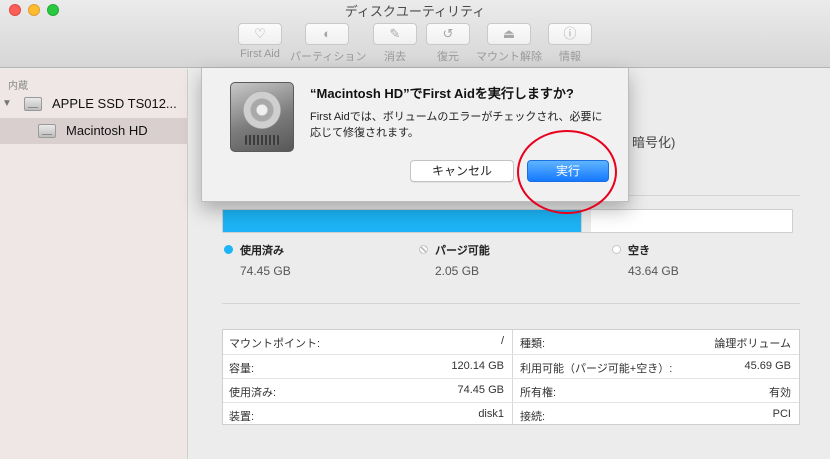 The width and height of the screenshot is (830, 459). What do you see at coordinates (780, 393) in the screenshot?
I see `ownership-value: 有効` at bounding box center [780, 393].